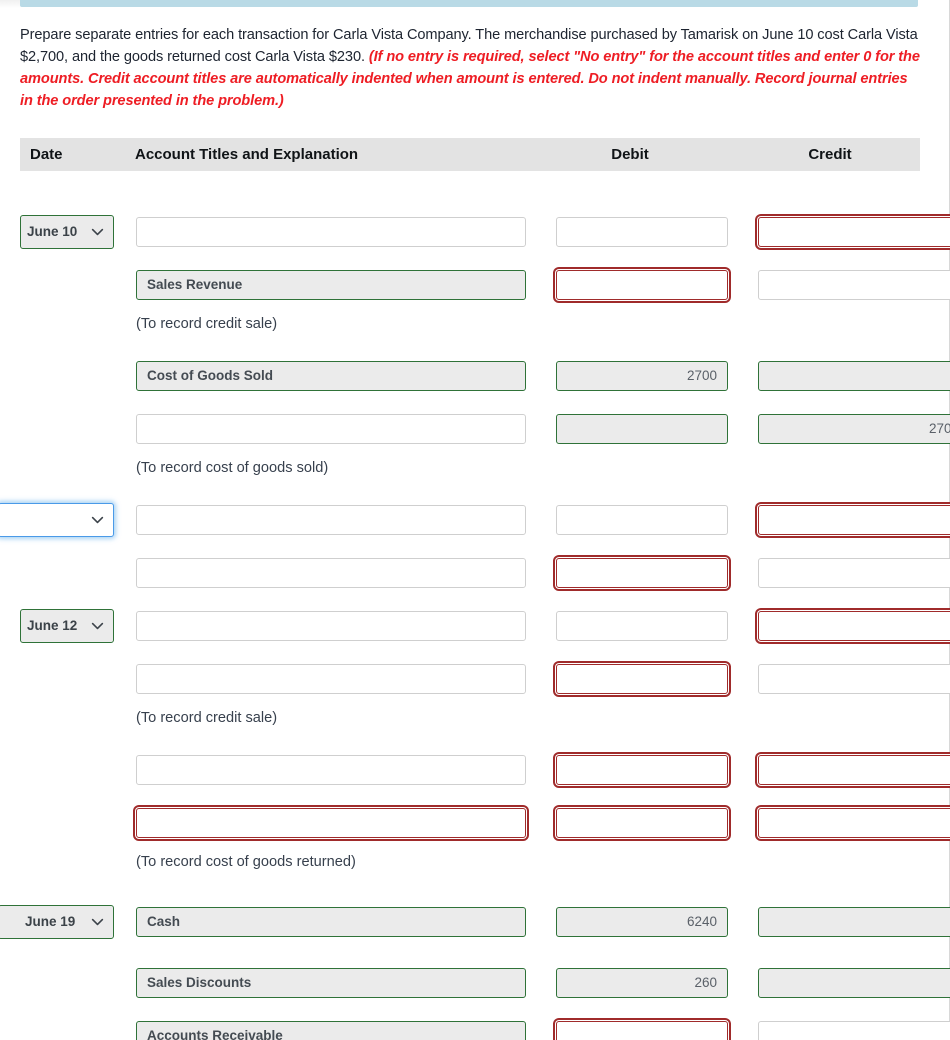  Describe the element at coordinates (469, 3) in the screenshot. I see `top-accent-bar` at that location.